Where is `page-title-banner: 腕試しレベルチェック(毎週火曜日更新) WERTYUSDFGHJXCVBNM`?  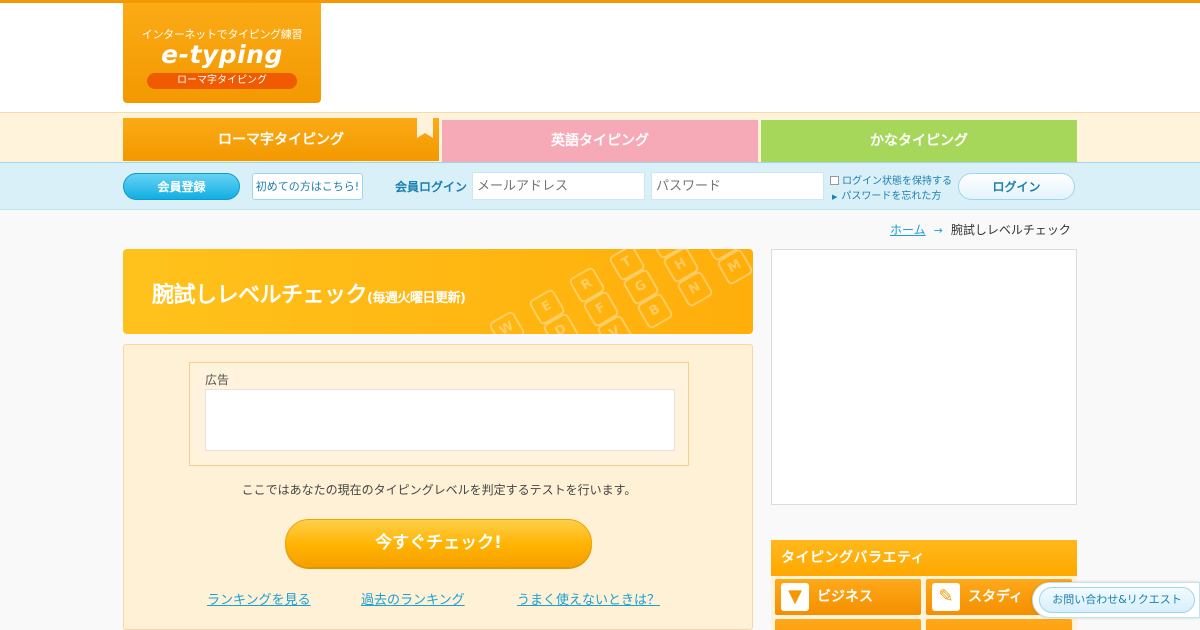 page-title-banner: 腕試しレベルチェック(毎週火曜日更新) WERTYUSDFGHJXCVBNM is located at coordinates (438, 291).